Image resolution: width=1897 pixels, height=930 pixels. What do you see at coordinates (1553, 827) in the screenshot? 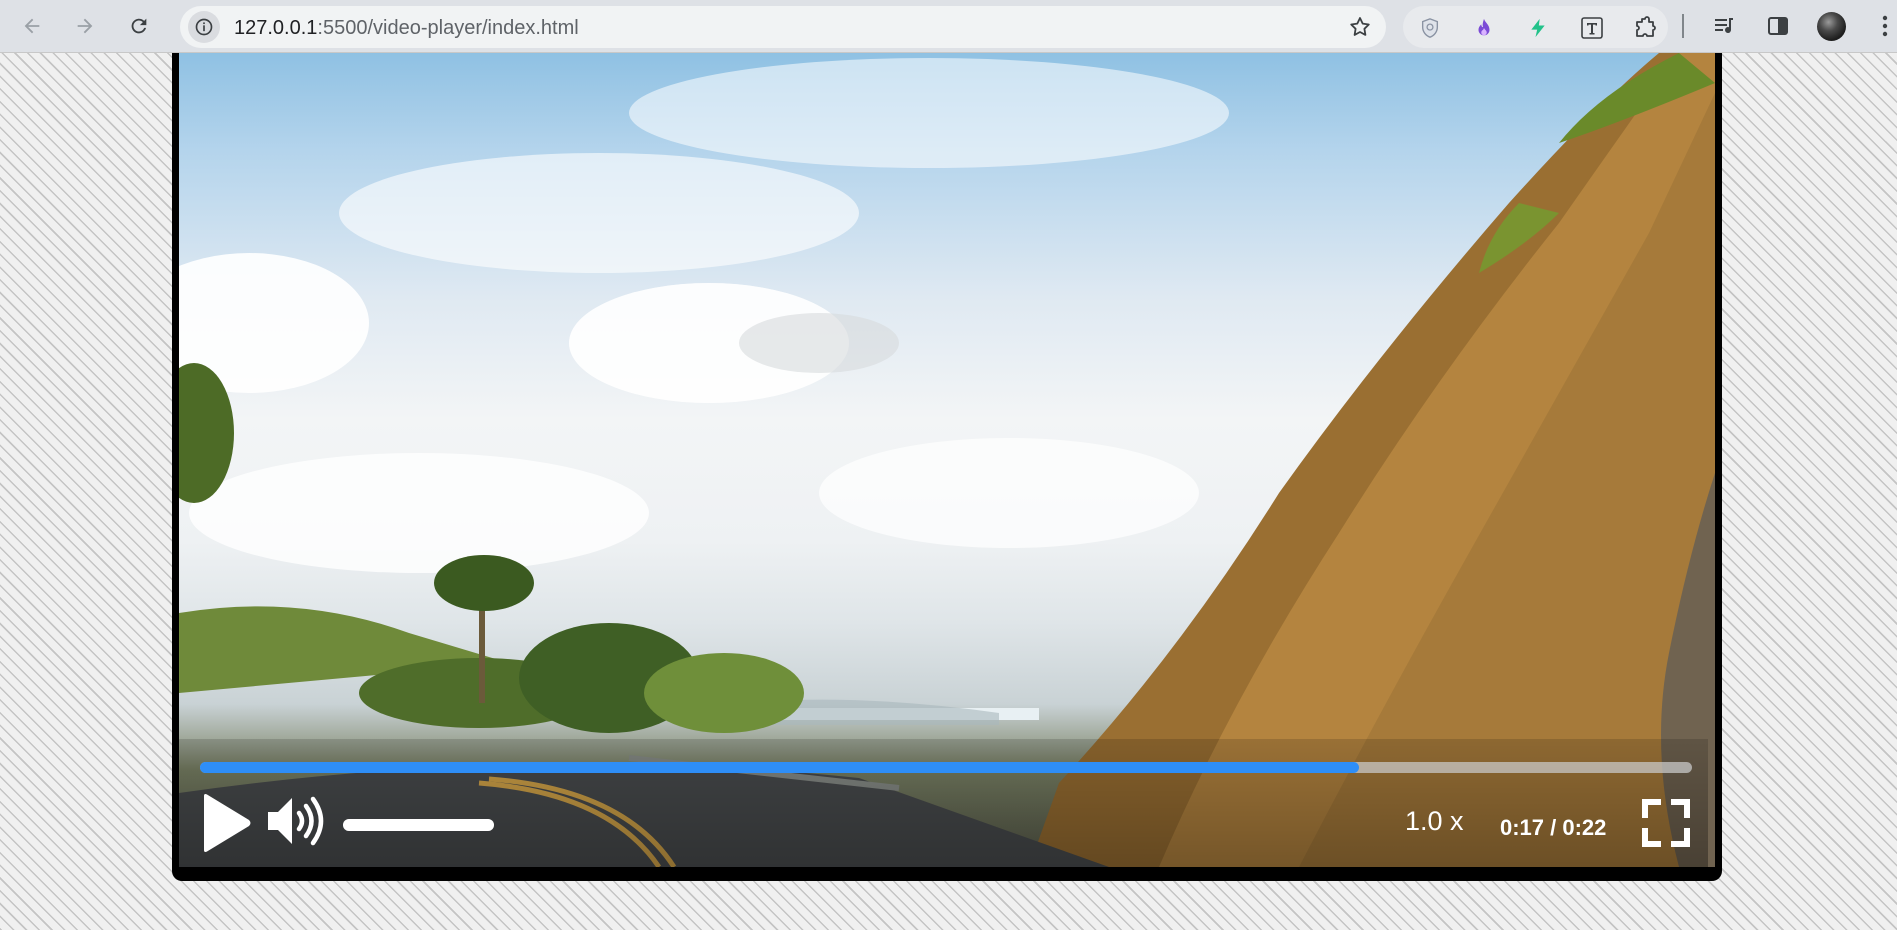
I see `time-display: 0:17 / 0:22` at bounding box center [1553, 827].